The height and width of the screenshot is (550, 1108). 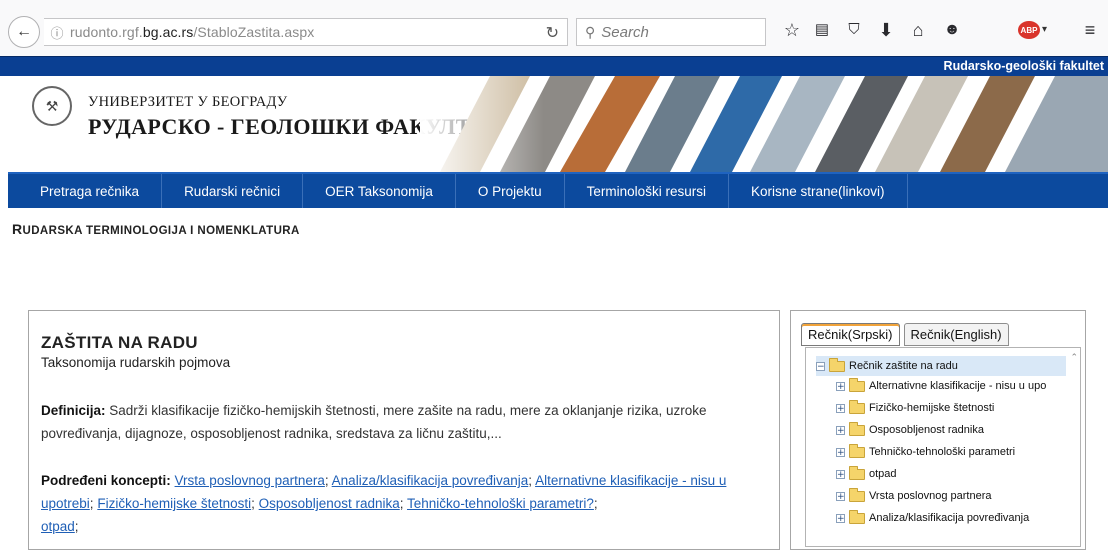 I want to click on search-placeholder: Search, so click(x=625, y=32).